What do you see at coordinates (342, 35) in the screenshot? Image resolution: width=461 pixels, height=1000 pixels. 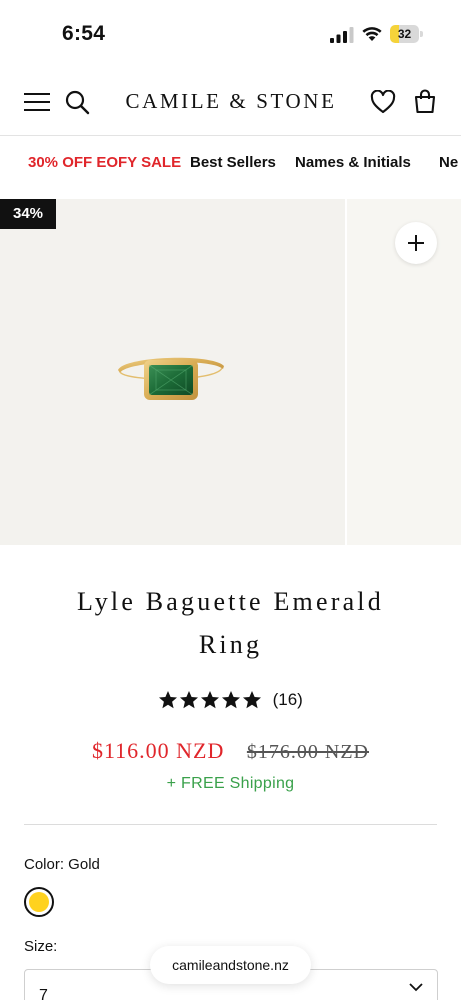 I see `cellular-signal-icon` at bounding box center [342, 35].